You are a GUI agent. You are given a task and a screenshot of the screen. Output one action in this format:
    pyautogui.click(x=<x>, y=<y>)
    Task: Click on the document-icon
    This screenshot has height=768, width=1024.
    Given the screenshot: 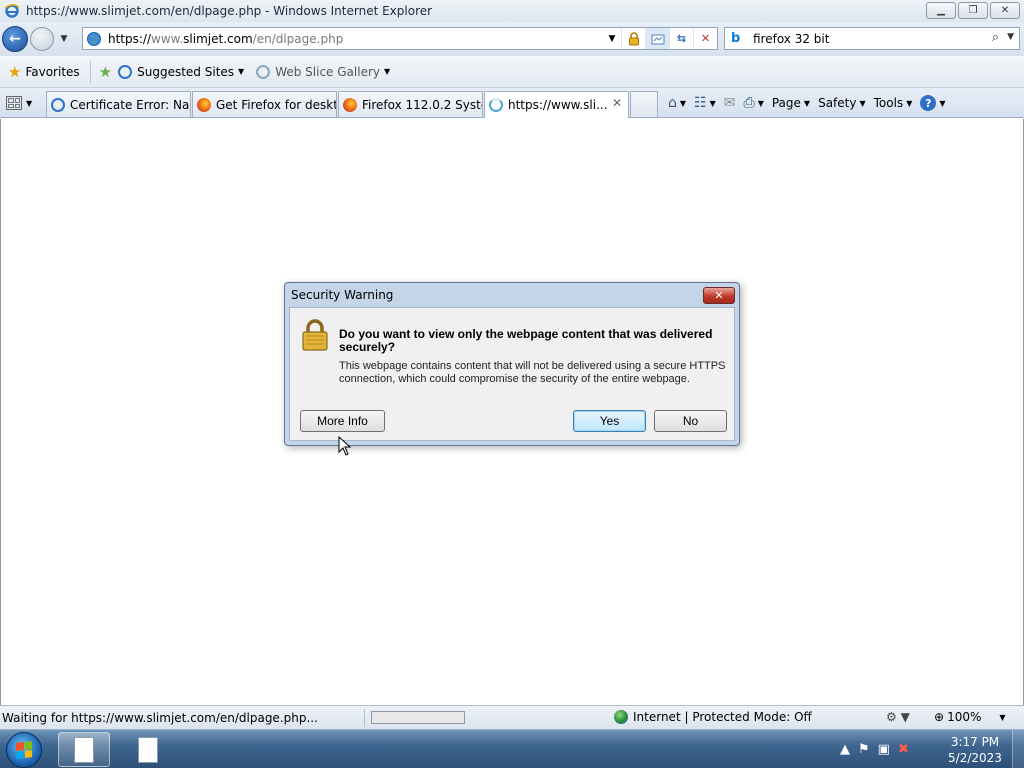 What is the action you would take?
    pyautogui.click(x=84, y=749)
    